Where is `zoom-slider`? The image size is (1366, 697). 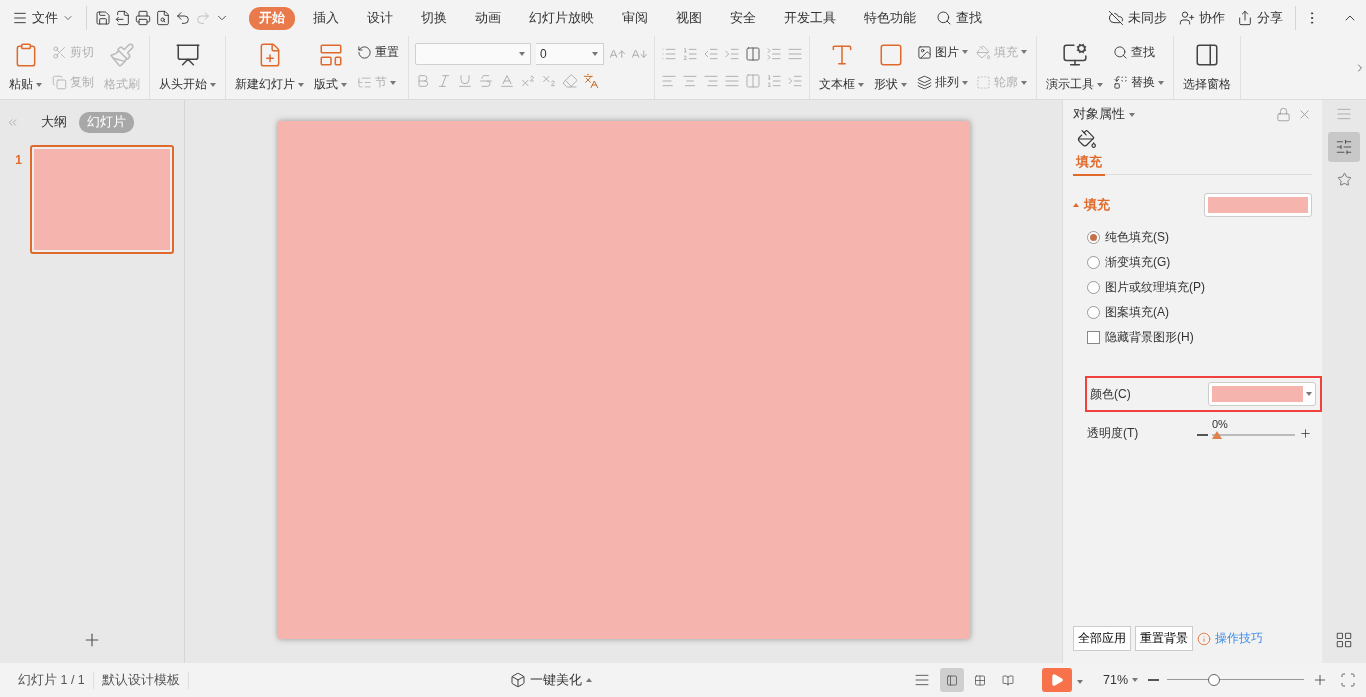
zoom-slider is located at coordinates (1235, 680).